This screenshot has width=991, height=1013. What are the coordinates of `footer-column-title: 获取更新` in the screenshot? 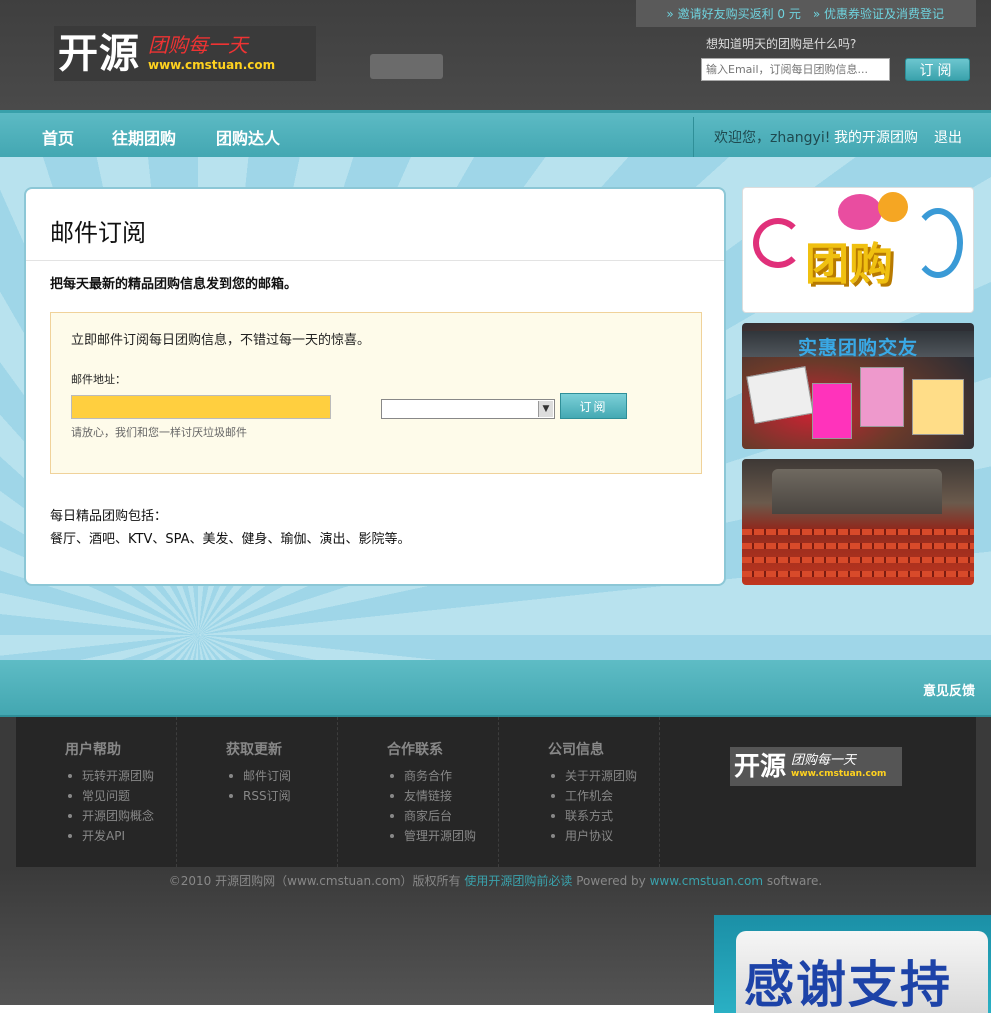 It's located at (254, 750).